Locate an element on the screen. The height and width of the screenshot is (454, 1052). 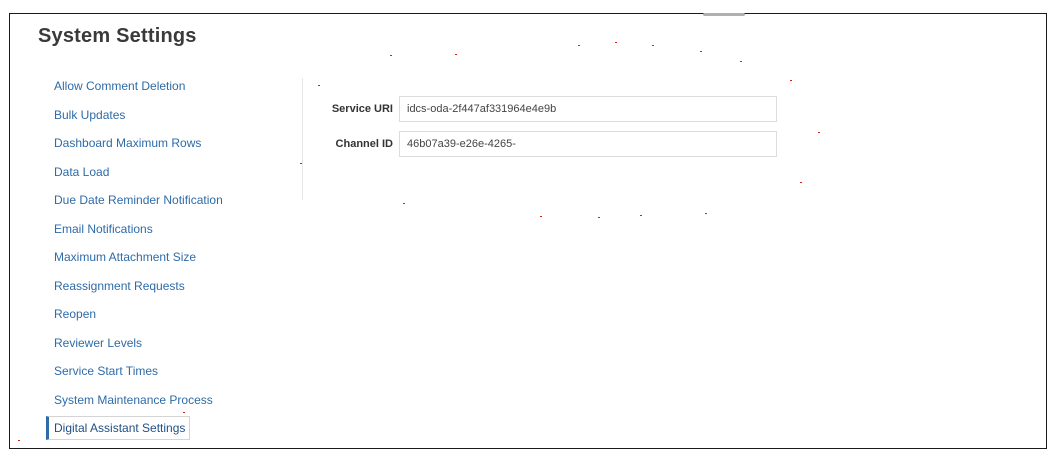
channel-id-label: Channel ID is located at coordinates (364, 144).